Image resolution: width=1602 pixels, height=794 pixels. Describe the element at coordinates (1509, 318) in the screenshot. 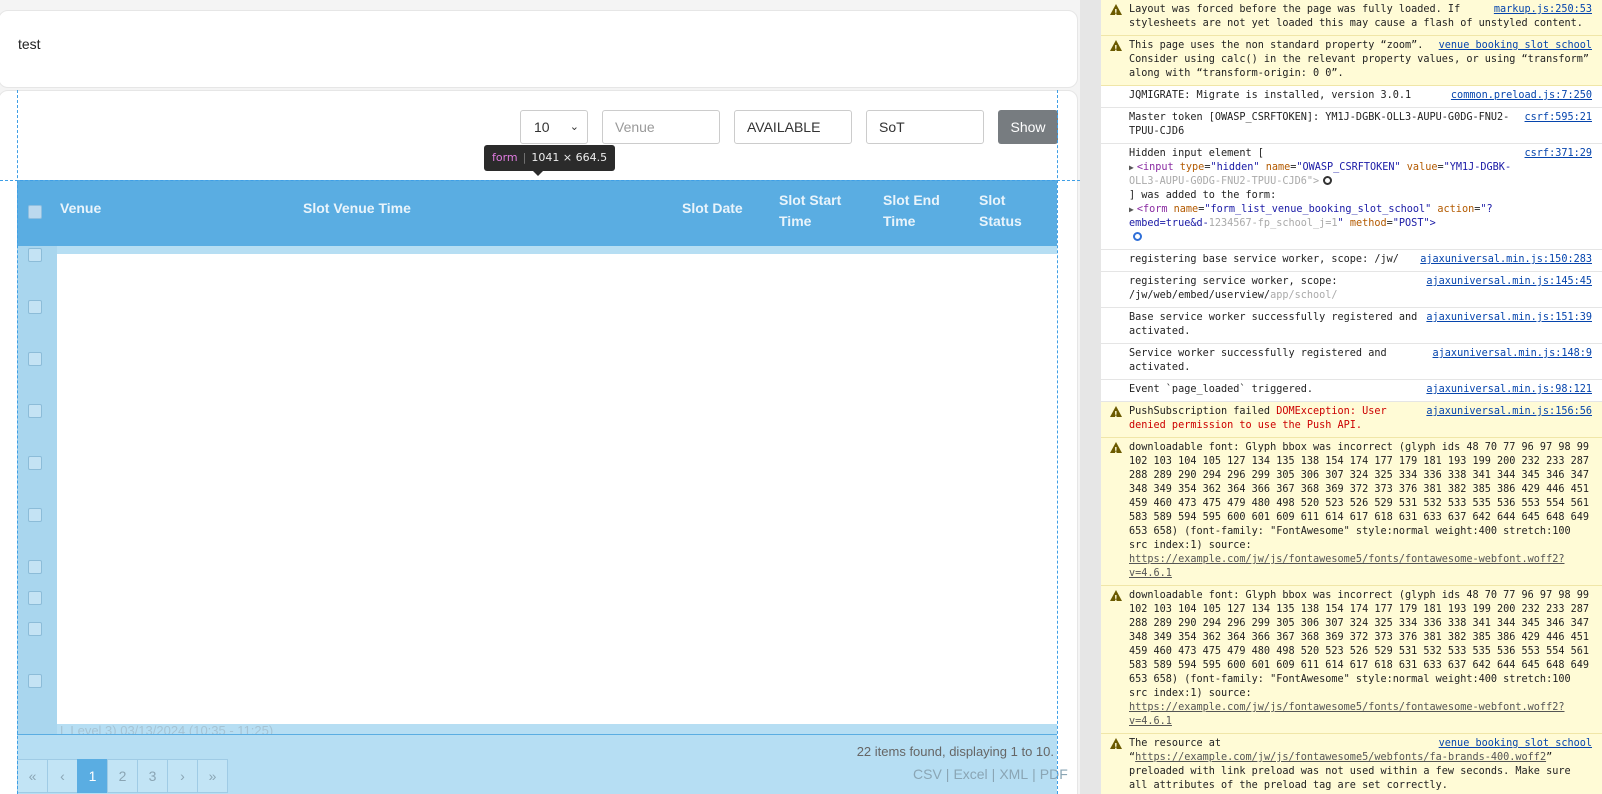

I see `source-link: ajaxuniversal.min.js:151:39` at that location.